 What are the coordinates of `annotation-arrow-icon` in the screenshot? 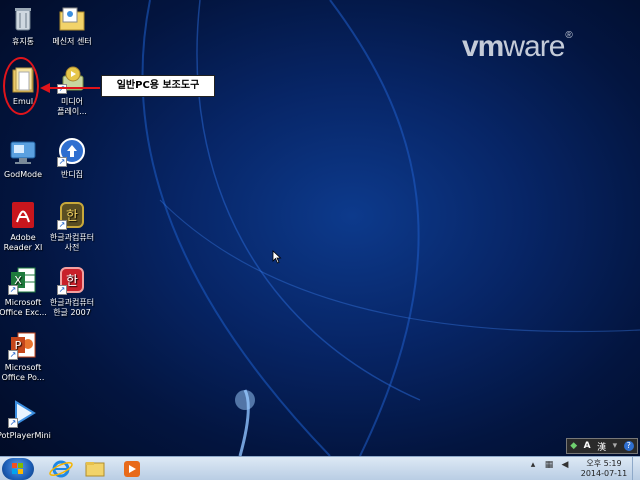 It's located at (70, 88).